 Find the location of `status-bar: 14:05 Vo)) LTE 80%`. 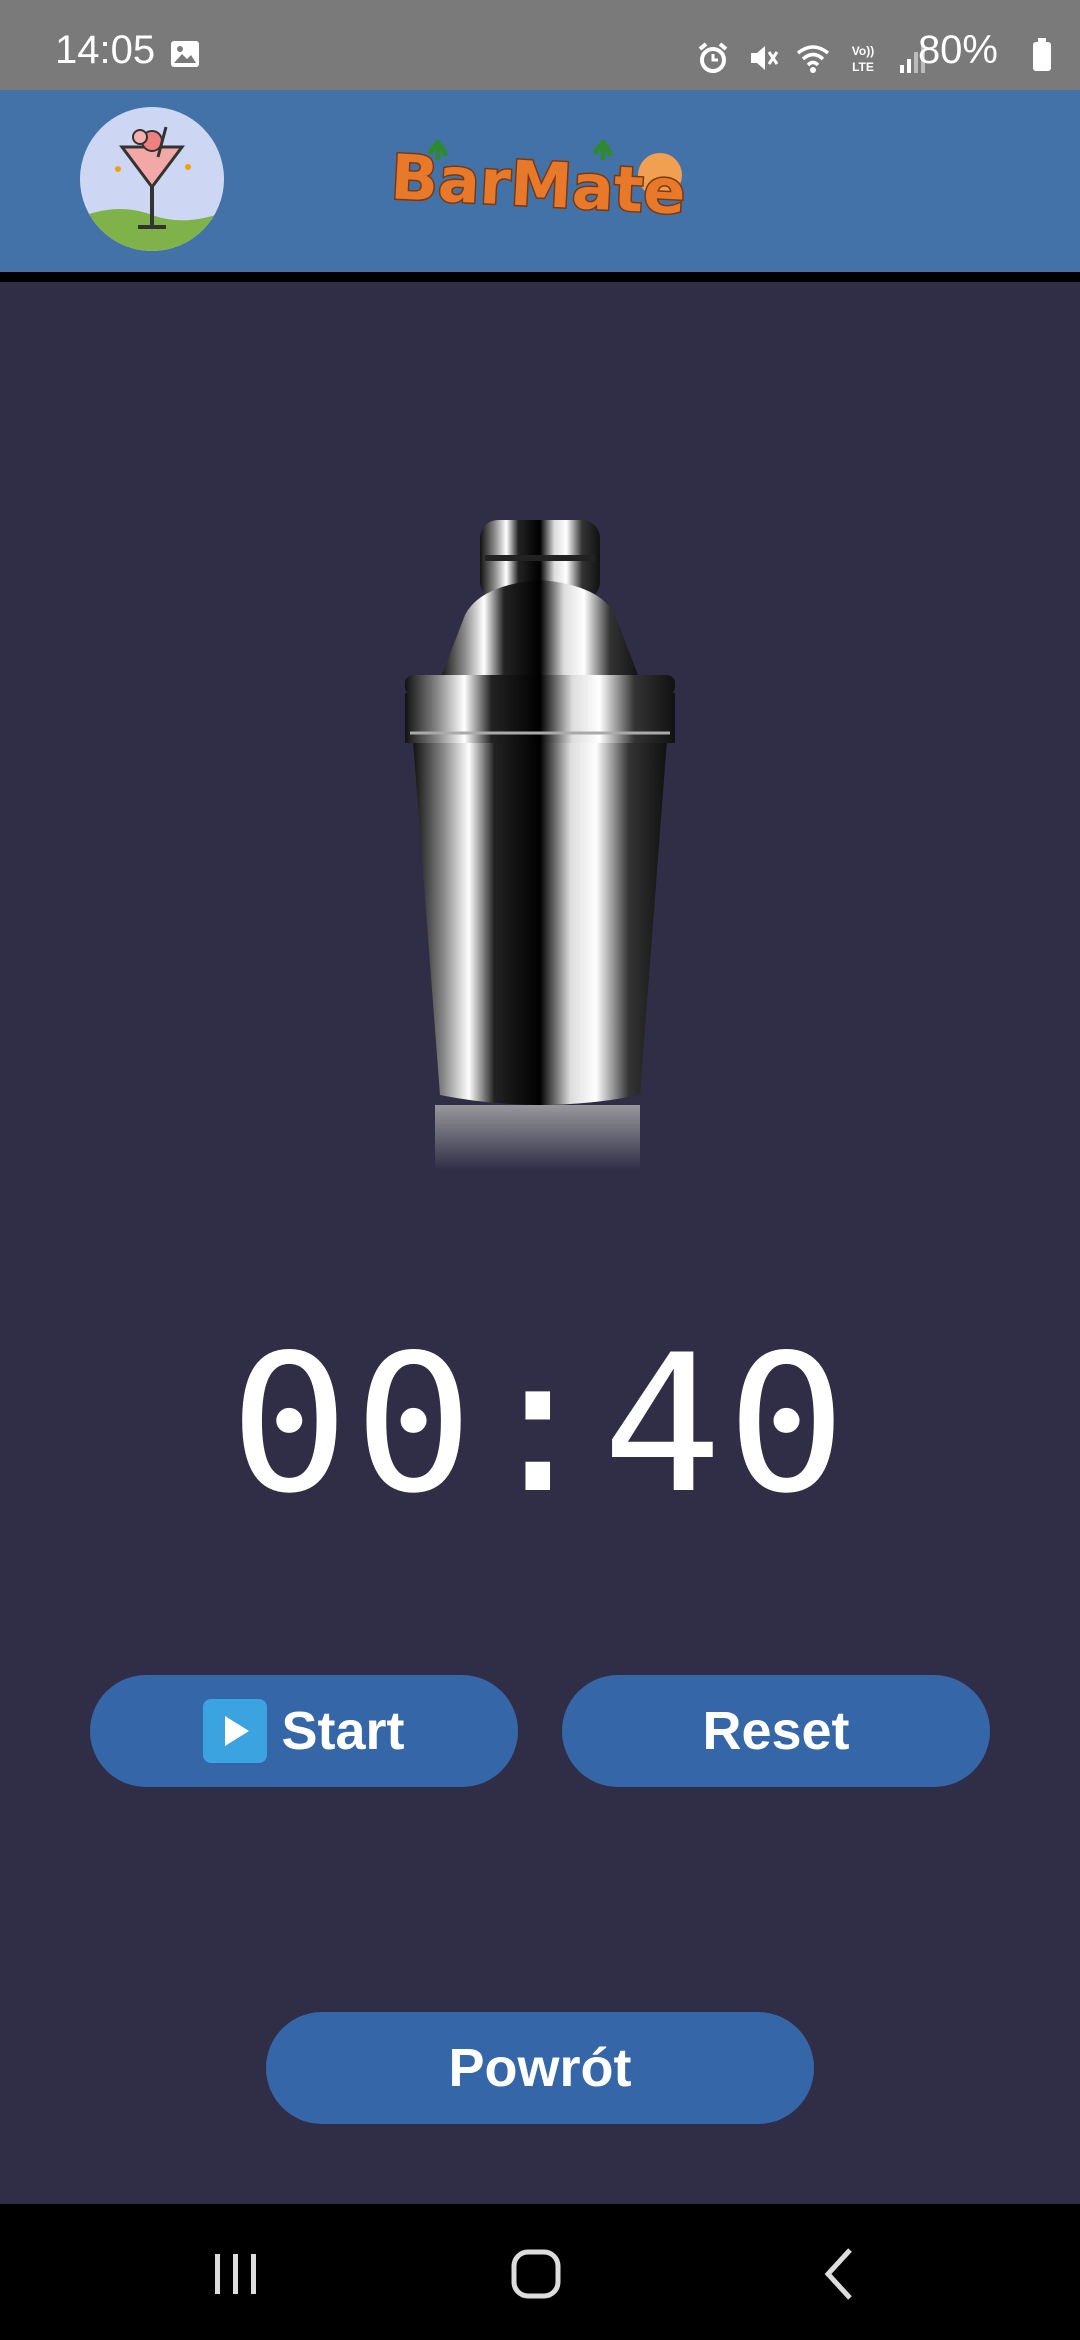

status-bar: 14:05 Vo)) LTE 80% is located at coordinates (540, 45).